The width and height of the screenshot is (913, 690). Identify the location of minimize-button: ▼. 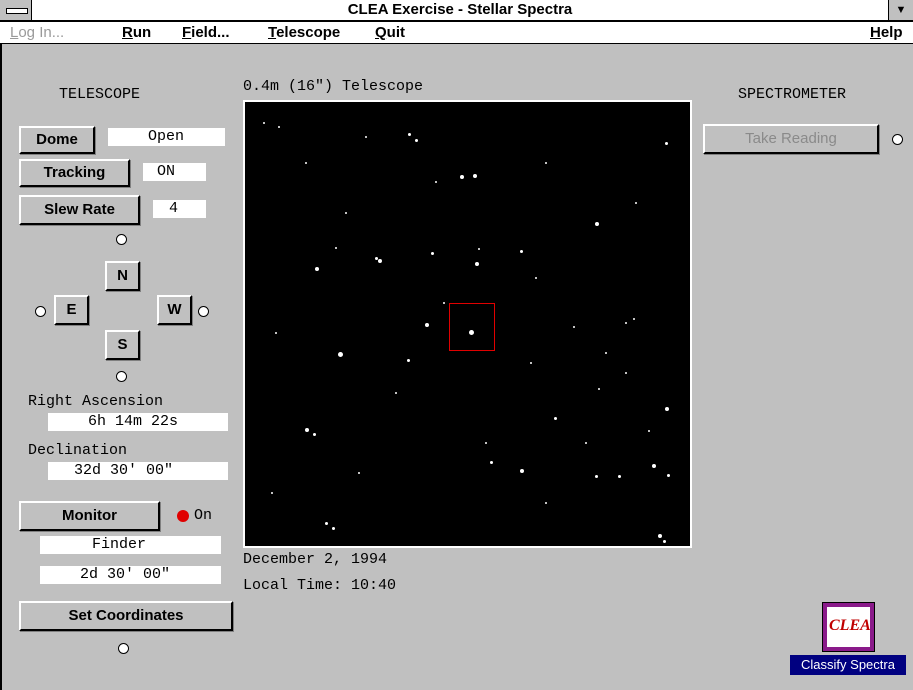
(900, 10).